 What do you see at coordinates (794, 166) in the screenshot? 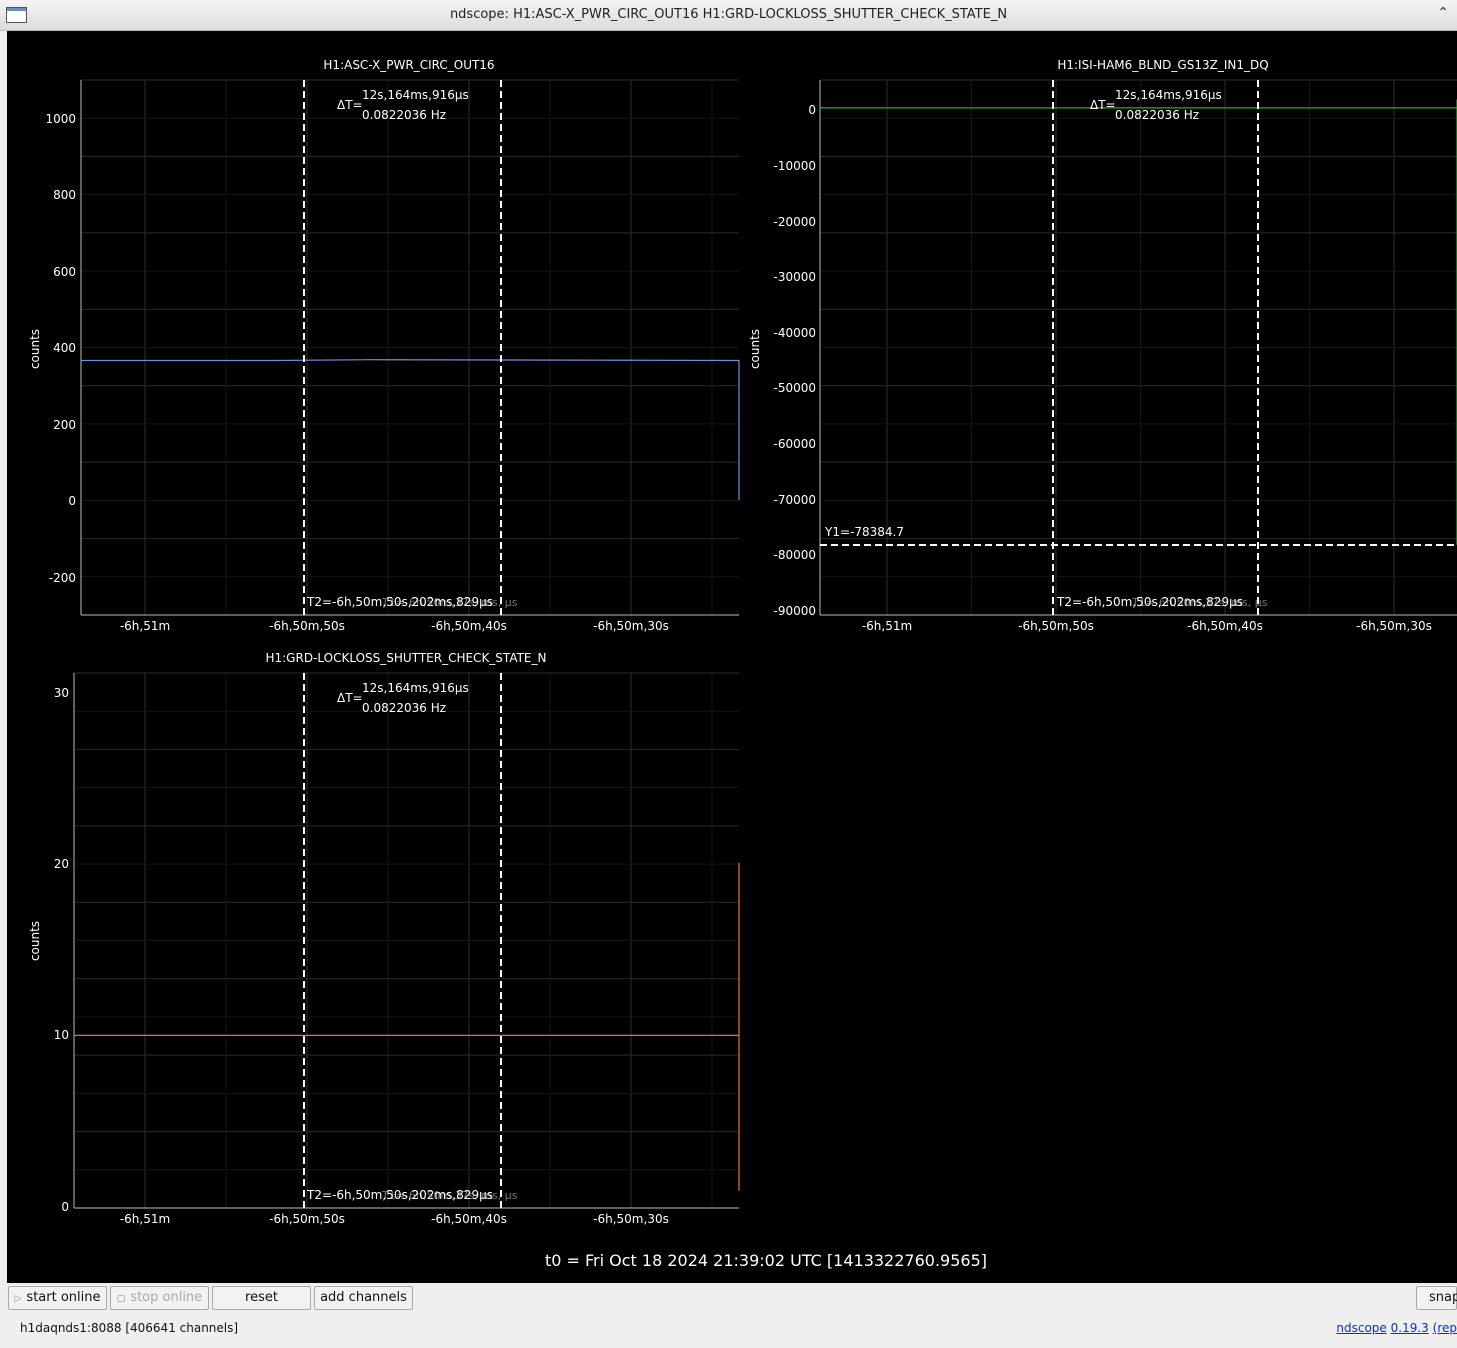
I see `y-tick-label: -10000` at bounding box center [794, 166].